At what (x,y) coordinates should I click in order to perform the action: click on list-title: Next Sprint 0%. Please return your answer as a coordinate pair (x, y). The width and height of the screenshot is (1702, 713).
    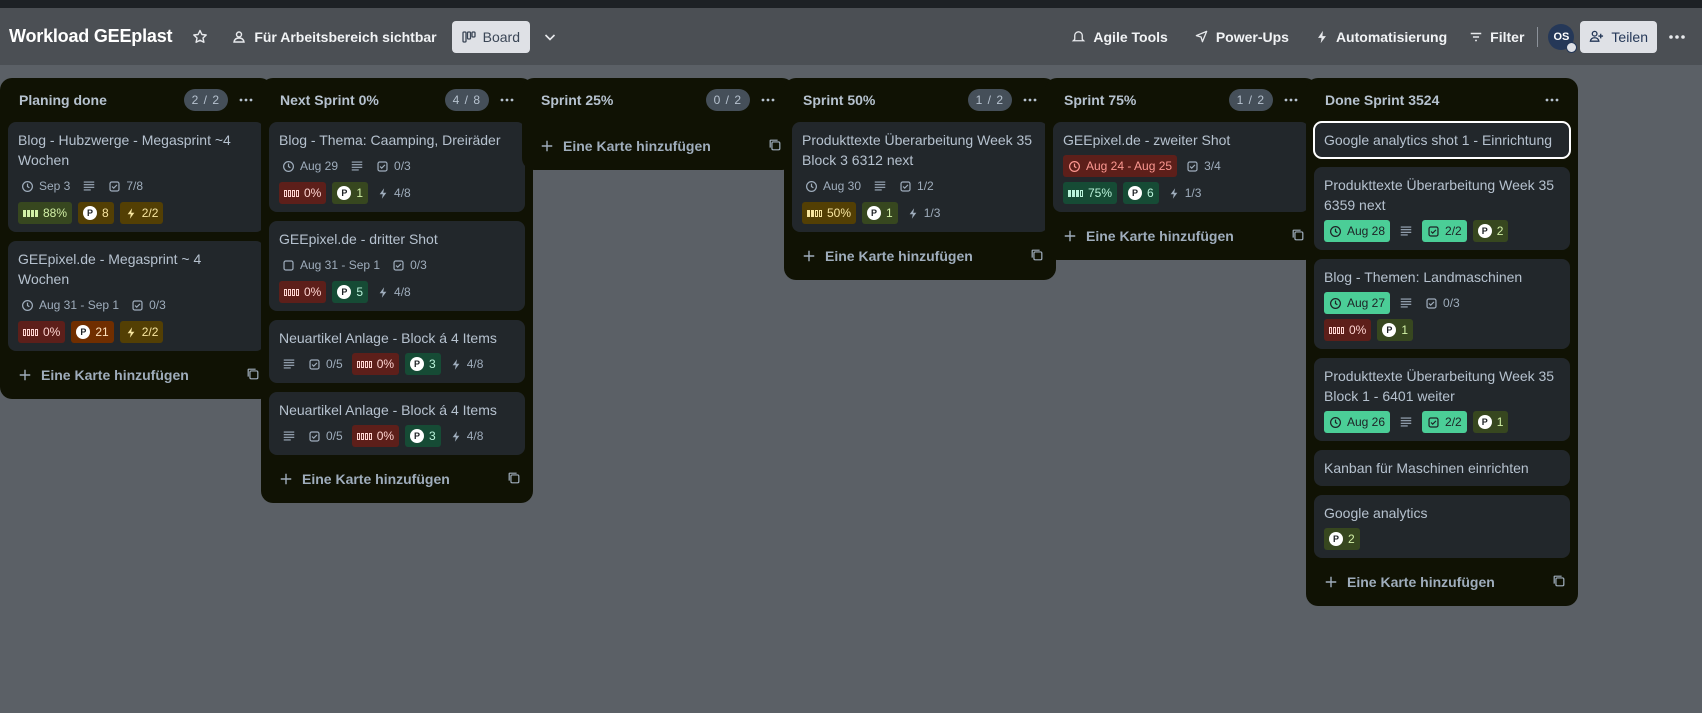
    Looking at the image, I should click on (362, 100).